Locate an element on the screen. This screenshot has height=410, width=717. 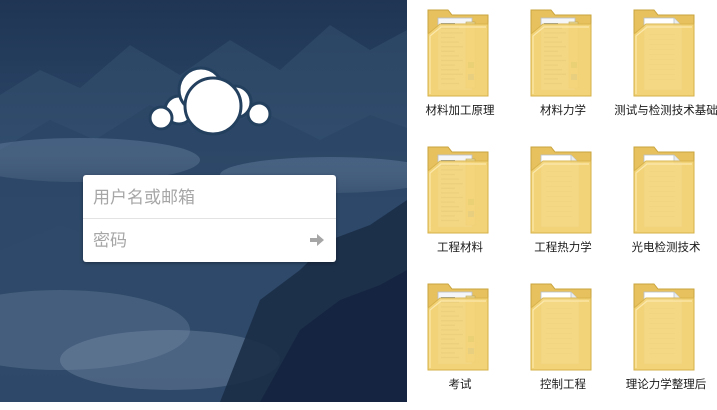
folder-item: 材料加工原理 is located at coordinates (460, 70).